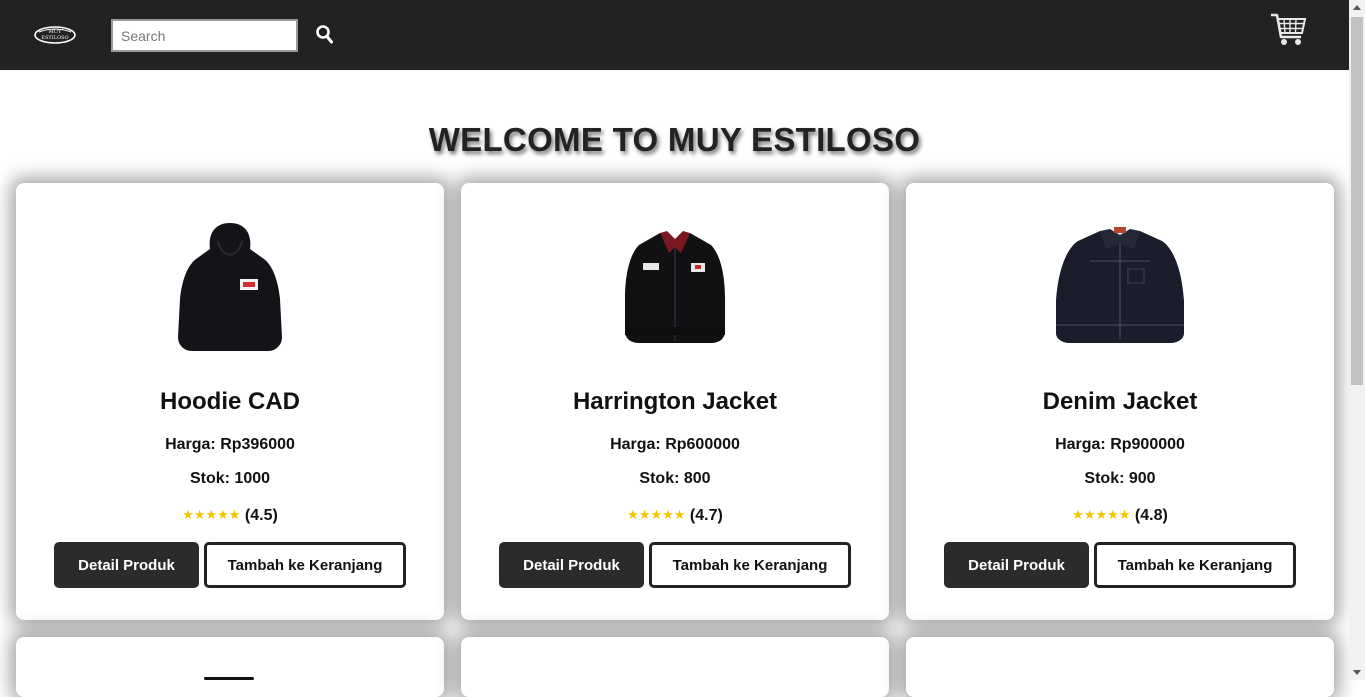 The height and width of the screenshot is (697, 1365). Describe the element at coordinates (1288, 30) in the screenshot. I see `shopping-cart-icon` at that location.